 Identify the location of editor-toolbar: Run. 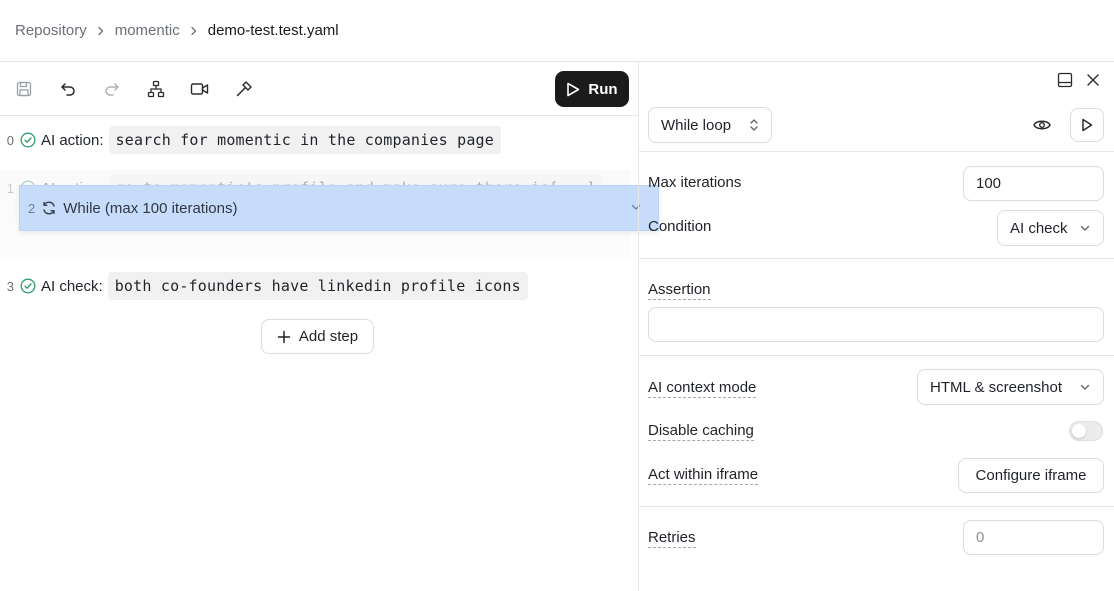
(319, 89).